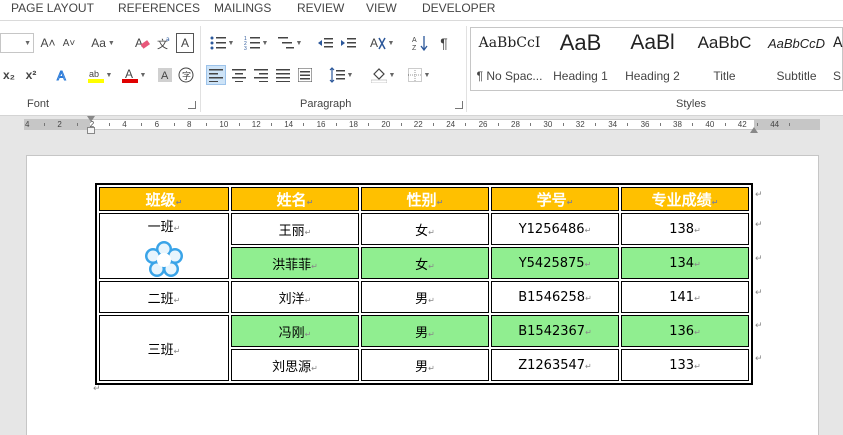  Describe the element at coordinates (419, 75) in the screenshot. I see `borders-button: ▼` at that location.